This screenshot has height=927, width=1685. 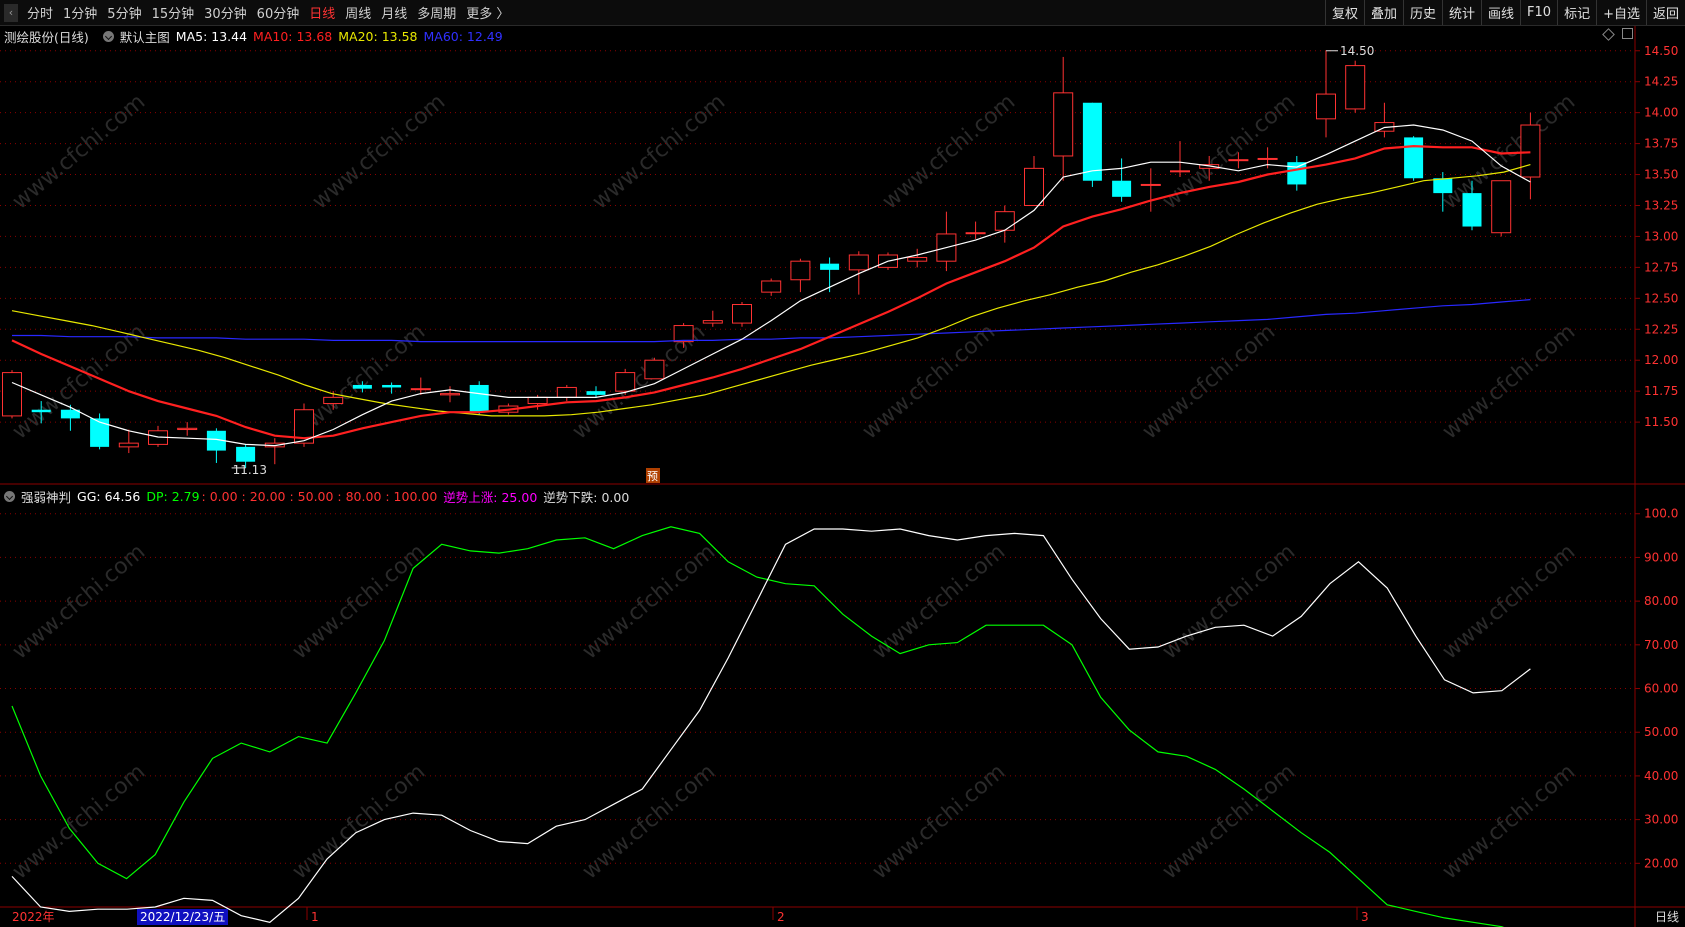 I want to click on ma20-label: MA20: 13.58, so click(x=378, y=36).